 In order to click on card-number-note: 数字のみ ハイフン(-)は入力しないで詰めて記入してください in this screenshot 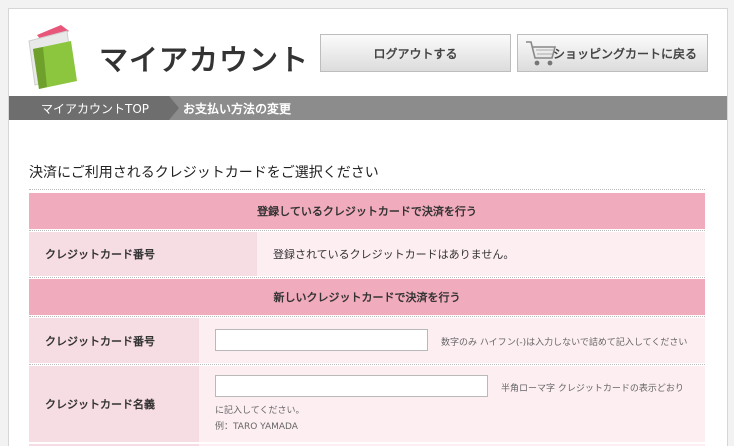, I will do `click(564, 343)`.